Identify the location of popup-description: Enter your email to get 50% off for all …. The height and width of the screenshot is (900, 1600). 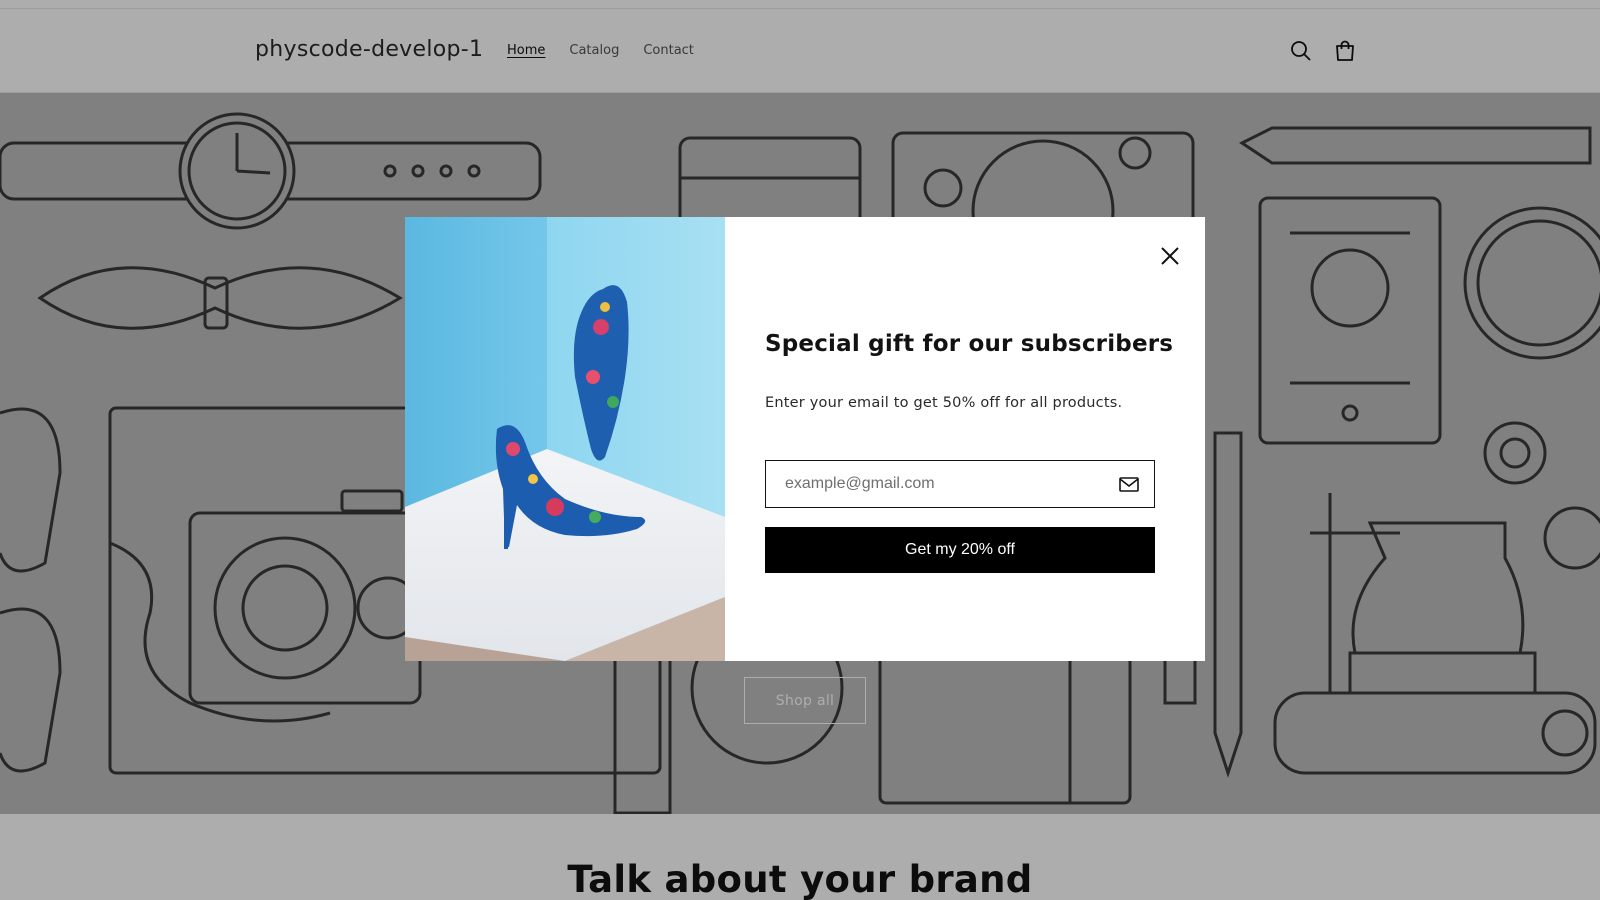
(944, 403).